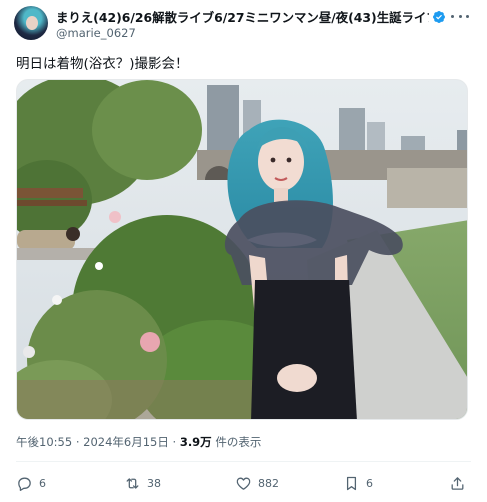  I want to click on views-count: 3.9万, so click(195, 442).